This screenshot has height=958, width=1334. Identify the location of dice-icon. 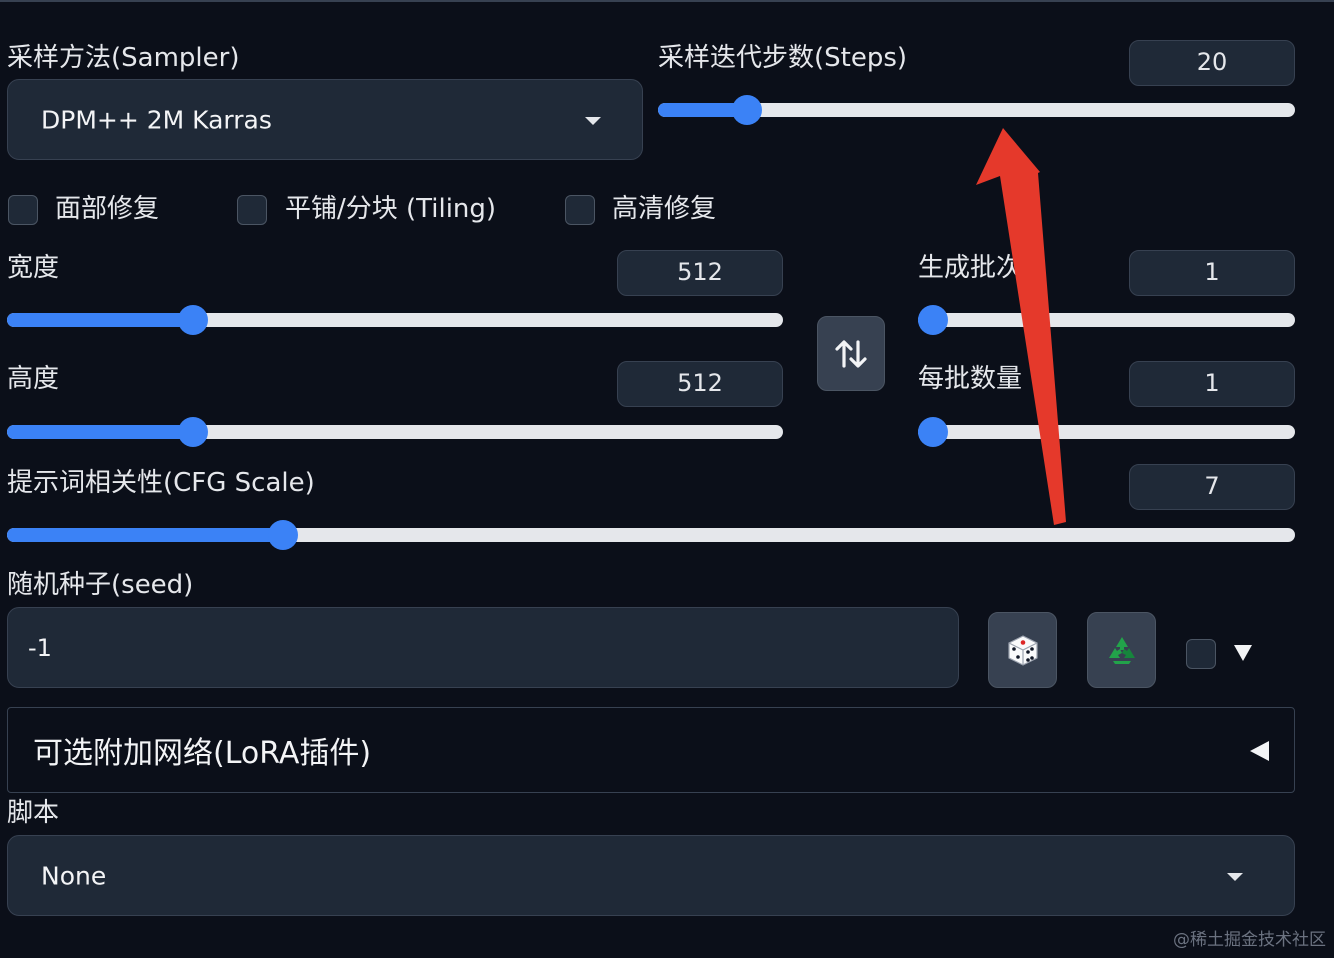
(1022, 650).